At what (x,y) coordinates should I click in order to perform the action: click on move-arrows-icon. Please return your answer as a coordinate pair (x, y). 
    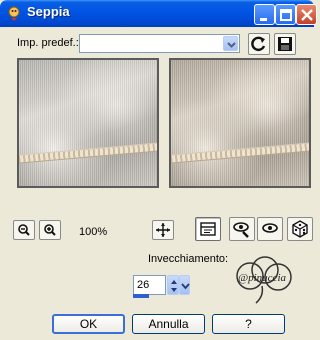
    Looking at the image, I should click on (163, 230).